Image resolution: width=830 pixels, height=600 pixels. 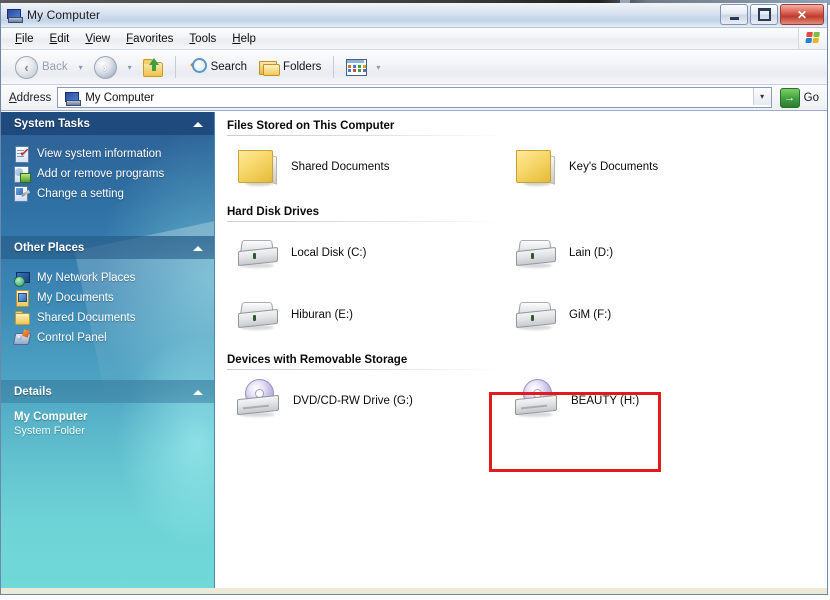 What do you see at coordinates (317, 360) in the screenshot?
I see `group-heading-removable-storage: Devices with Removable Storage` at bounding box center [317, 360].